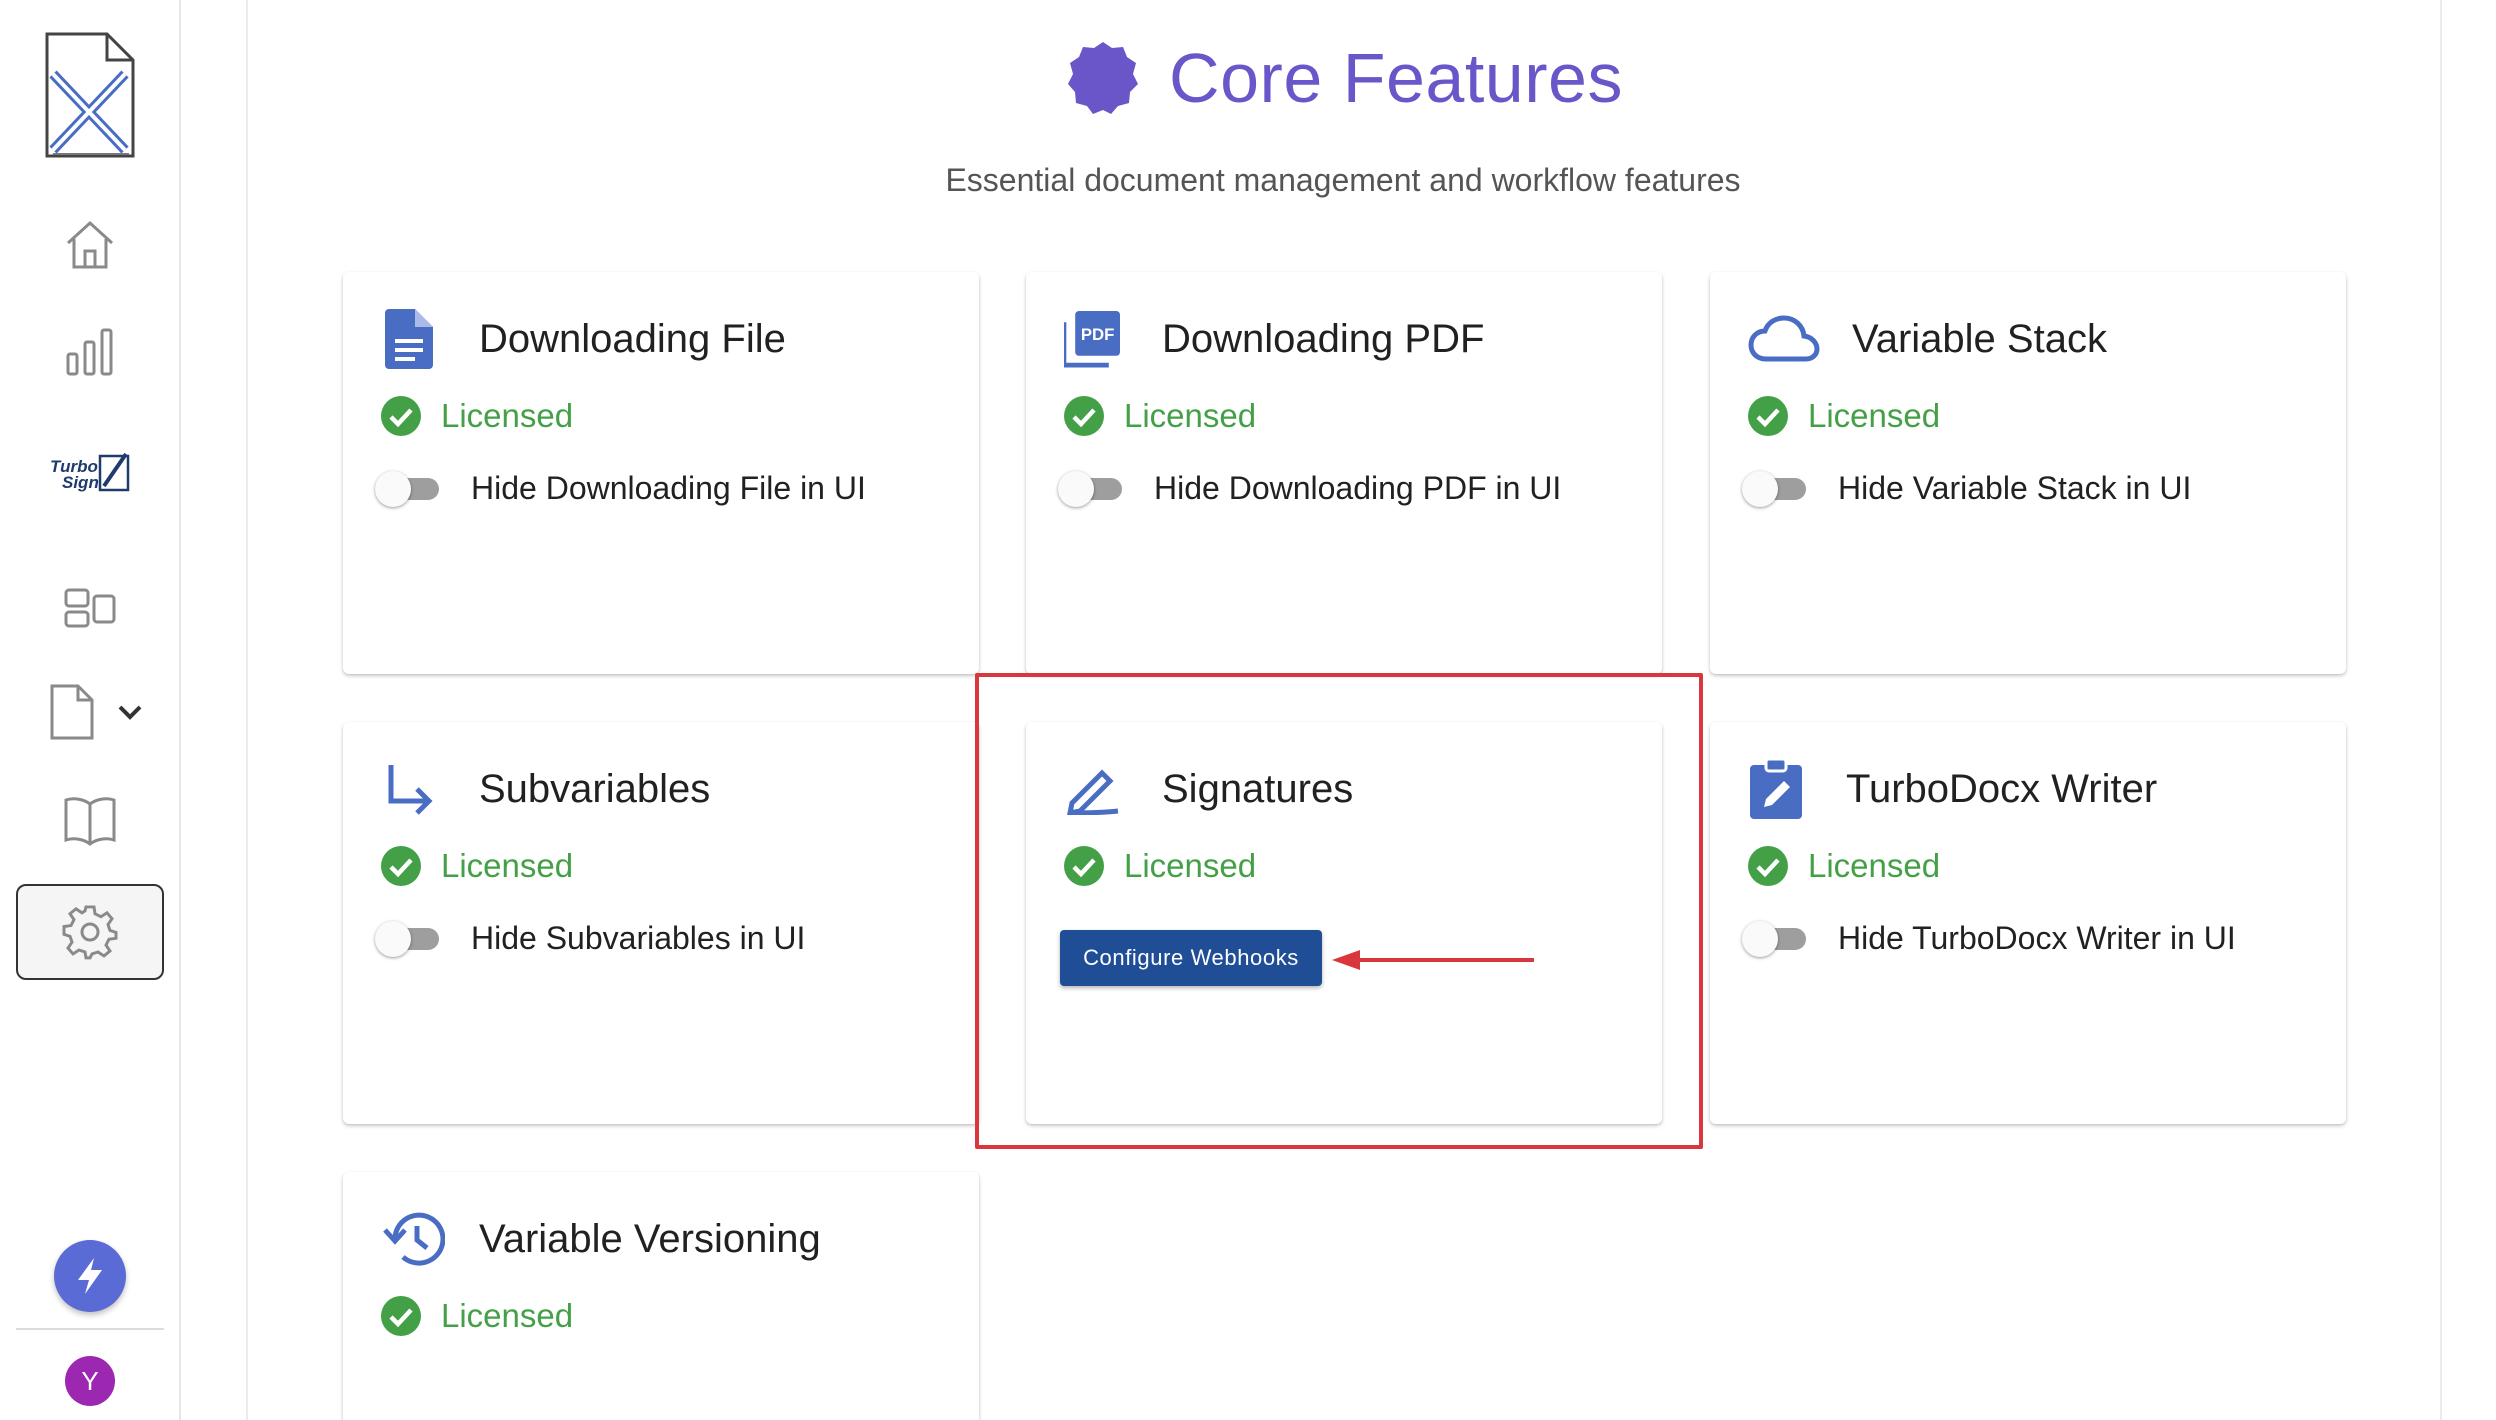  Describe the element at coordinates (90, 95) in the screenshot. I see `app-logo-icon` at that location.